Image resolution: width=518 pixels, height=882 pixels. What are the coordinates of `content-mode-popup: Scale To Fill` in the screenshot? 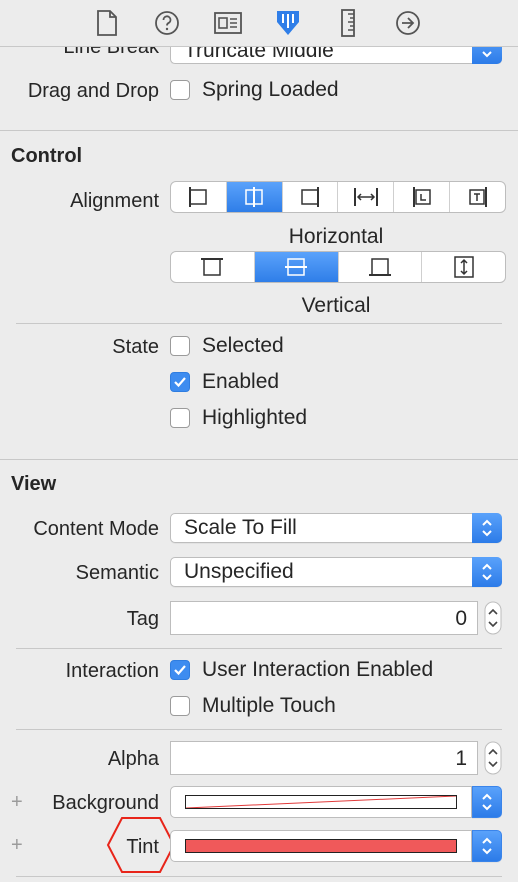 It's located at (336, 528).